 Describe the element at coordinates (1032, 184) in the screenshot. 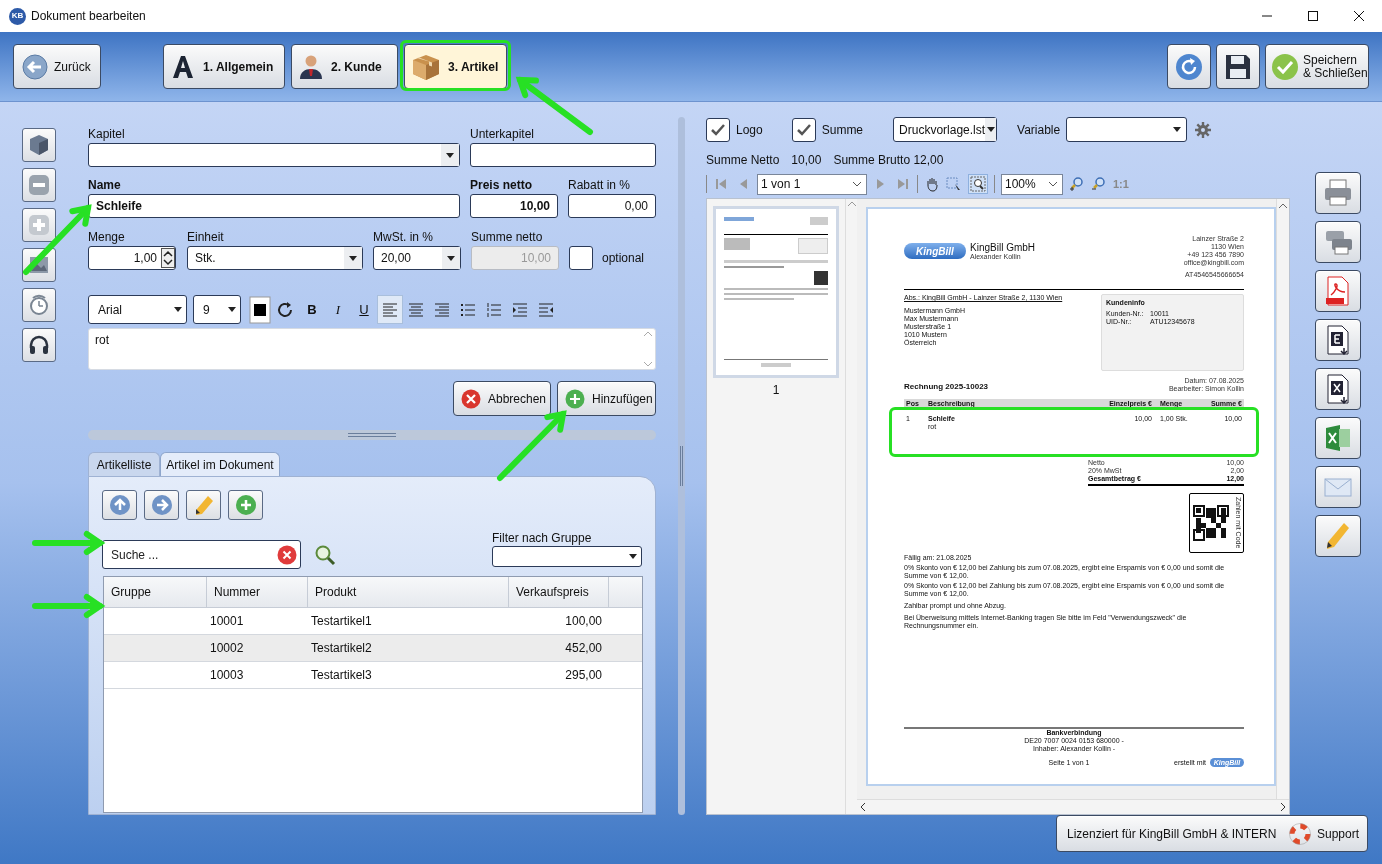

I see `zoom-dropdown: 100%` at that location.